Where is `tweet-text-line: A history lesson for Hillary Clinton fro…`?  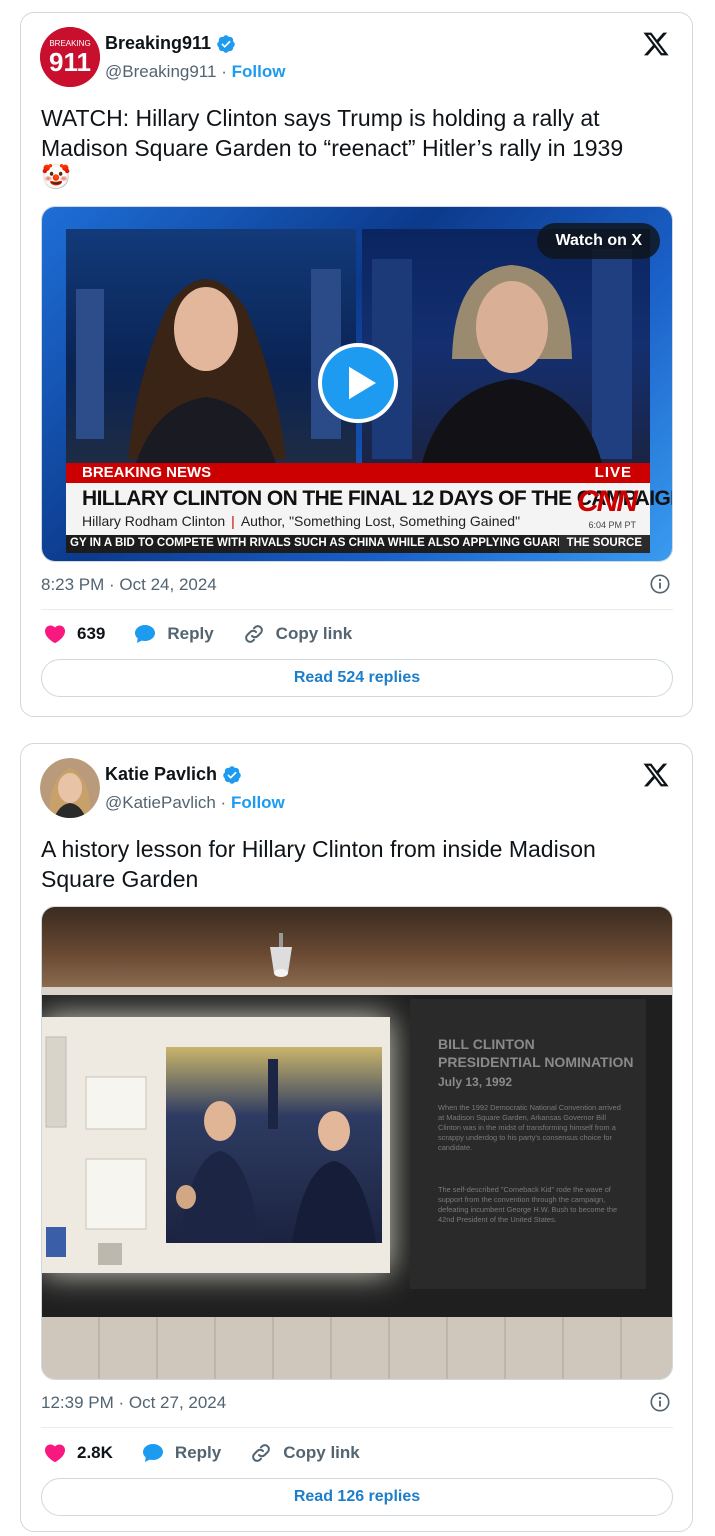
tweet-text-line: A history lesson for Hillary Clinton fro… is located at coordinates (318, 849).